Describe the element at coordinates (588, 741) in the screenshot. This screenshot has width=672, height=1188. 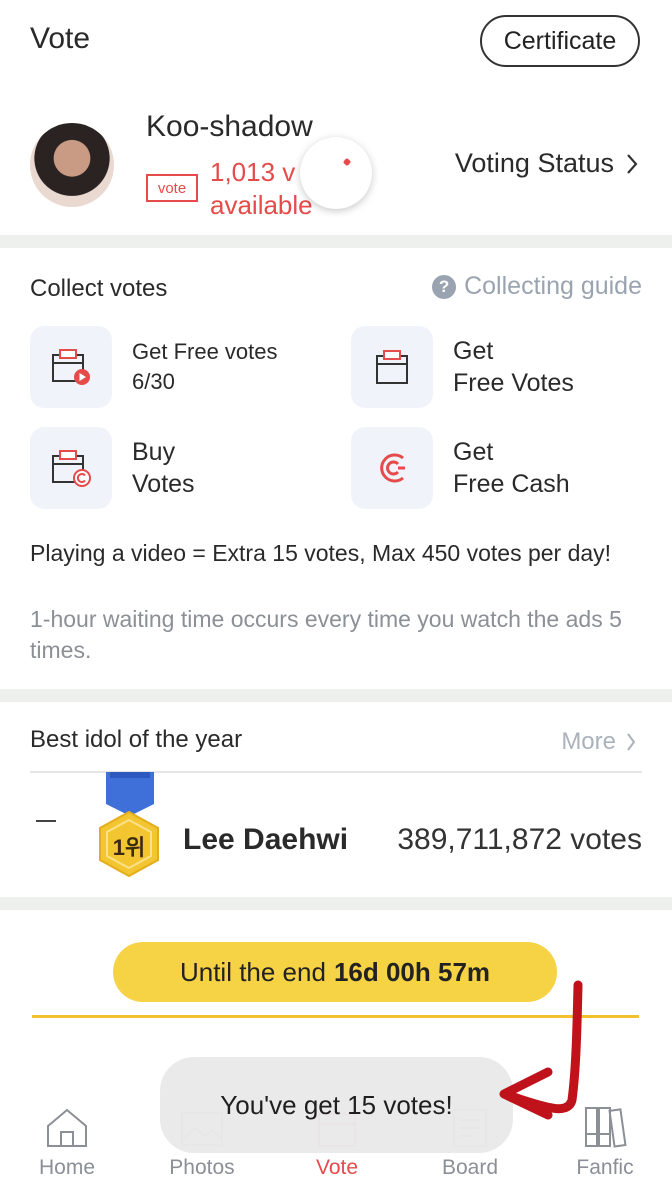
I see `more-label: More` at that location.